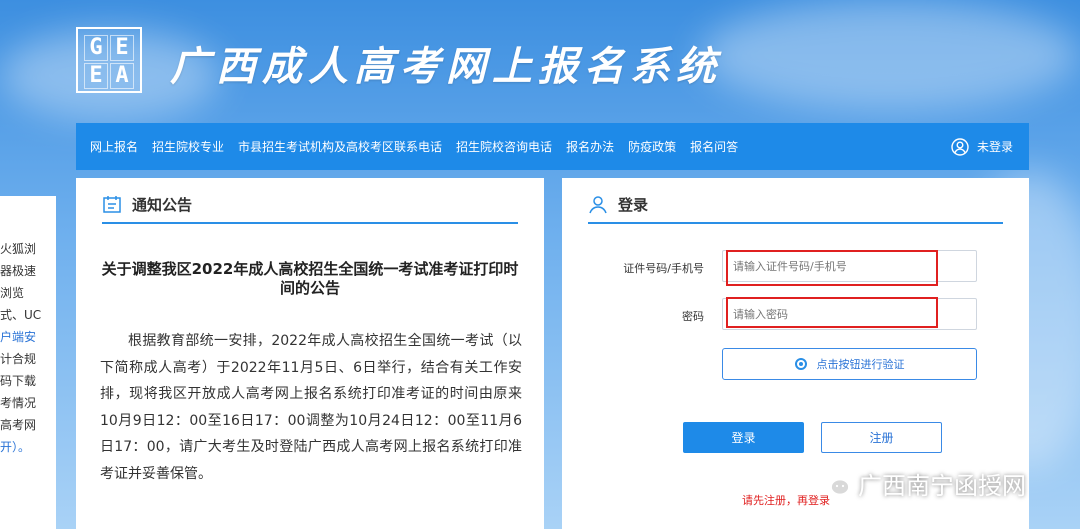  I want to click on side-link: 户端安, so click(28, 337).